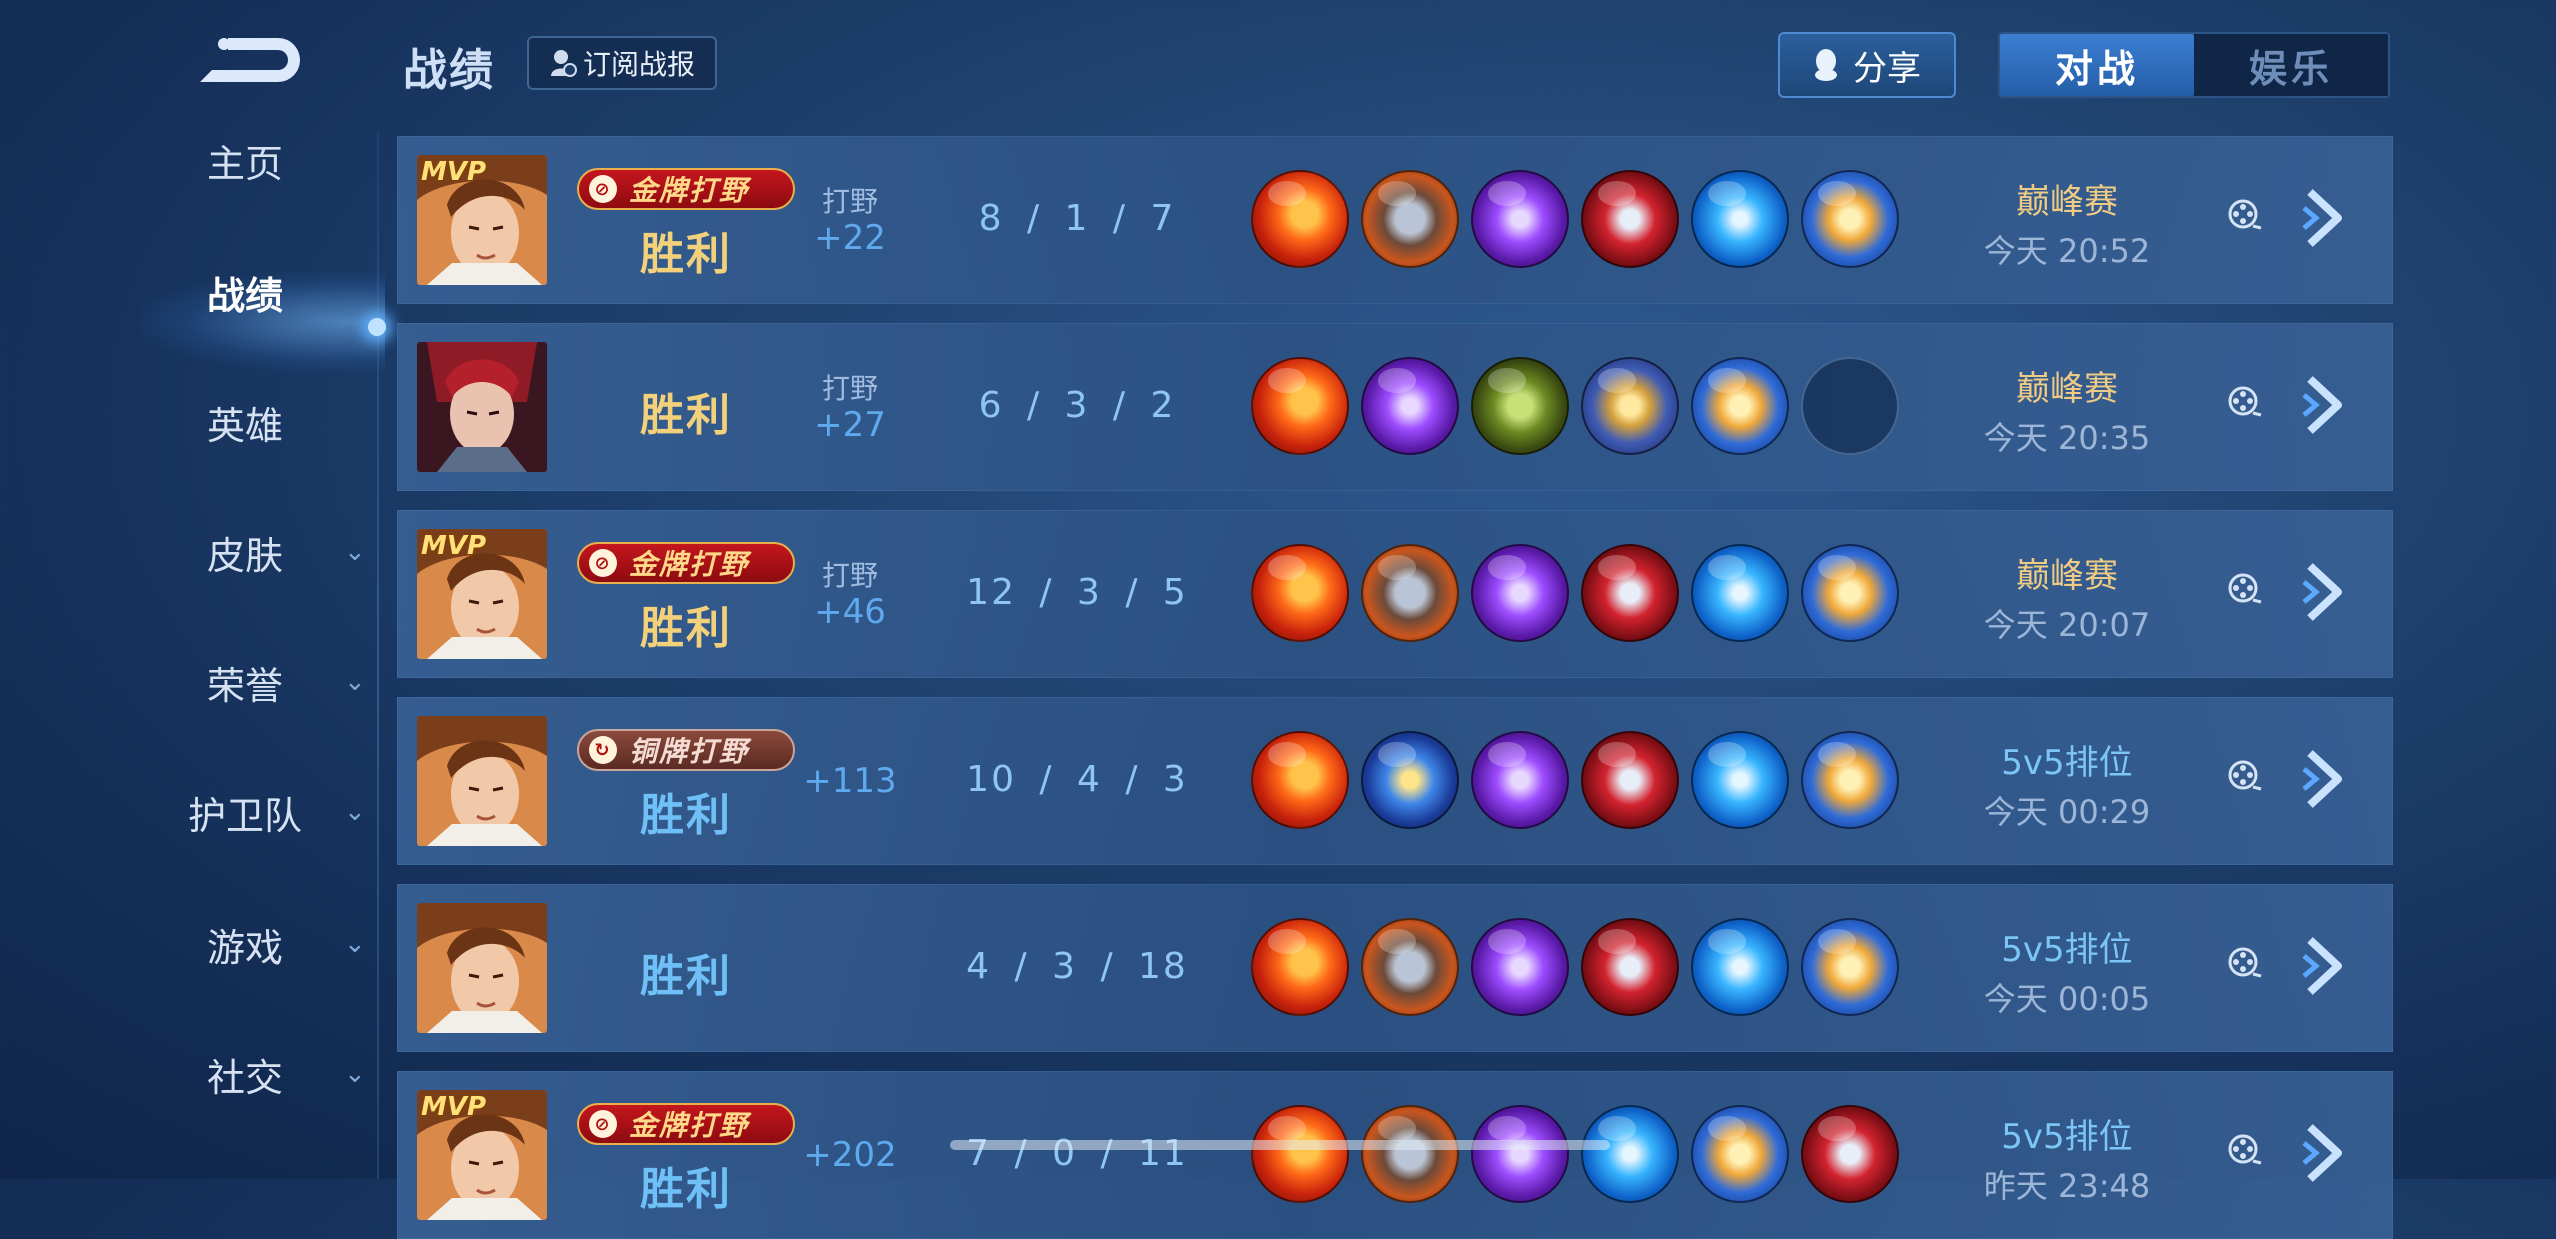  What do you see at coordinates (1300, 967) in the screenshot?
I see `item-red-fist-icon` at bounding box center [1300, 967].